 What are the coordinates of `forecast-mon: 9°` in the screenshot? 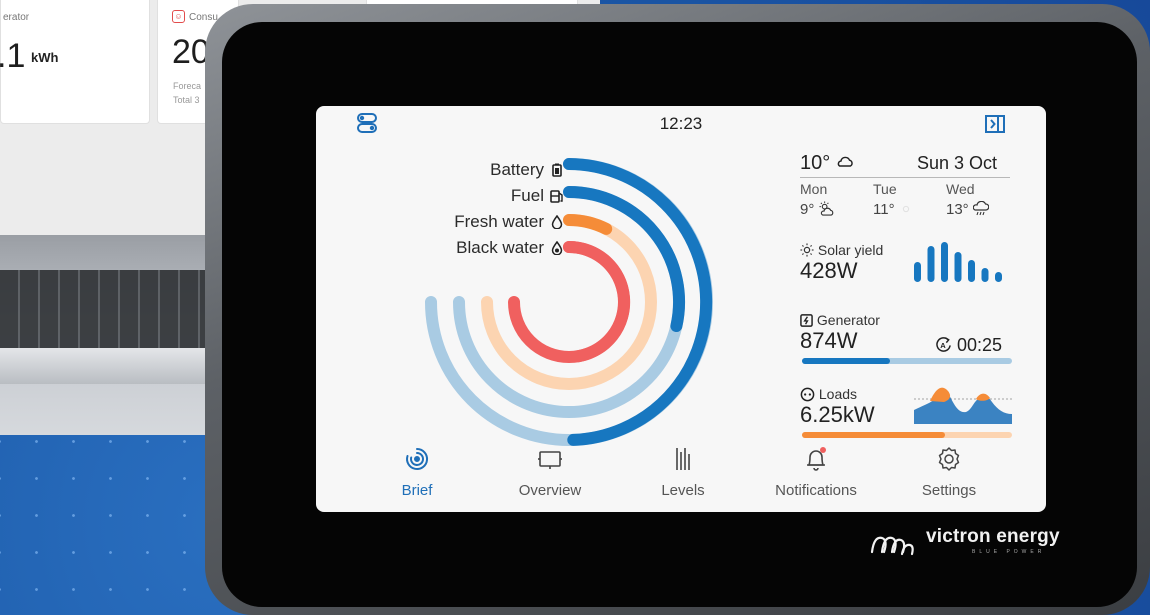 It's located at (817, 209).